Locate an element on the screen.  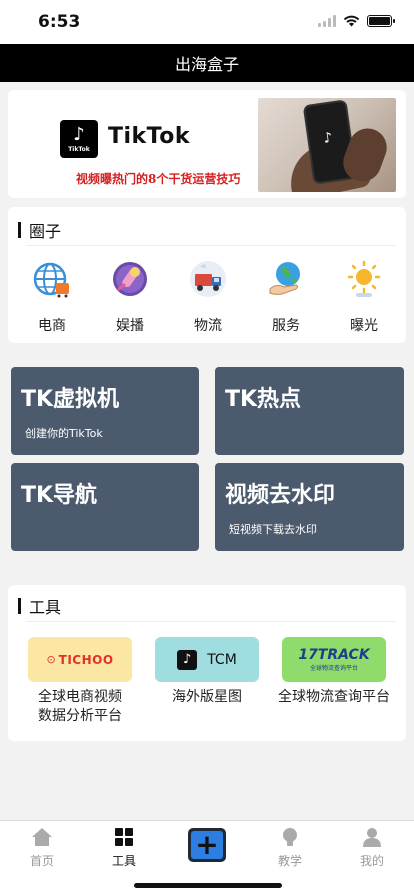
circle-item-service: 服务 is located at coordinates (286, 297).